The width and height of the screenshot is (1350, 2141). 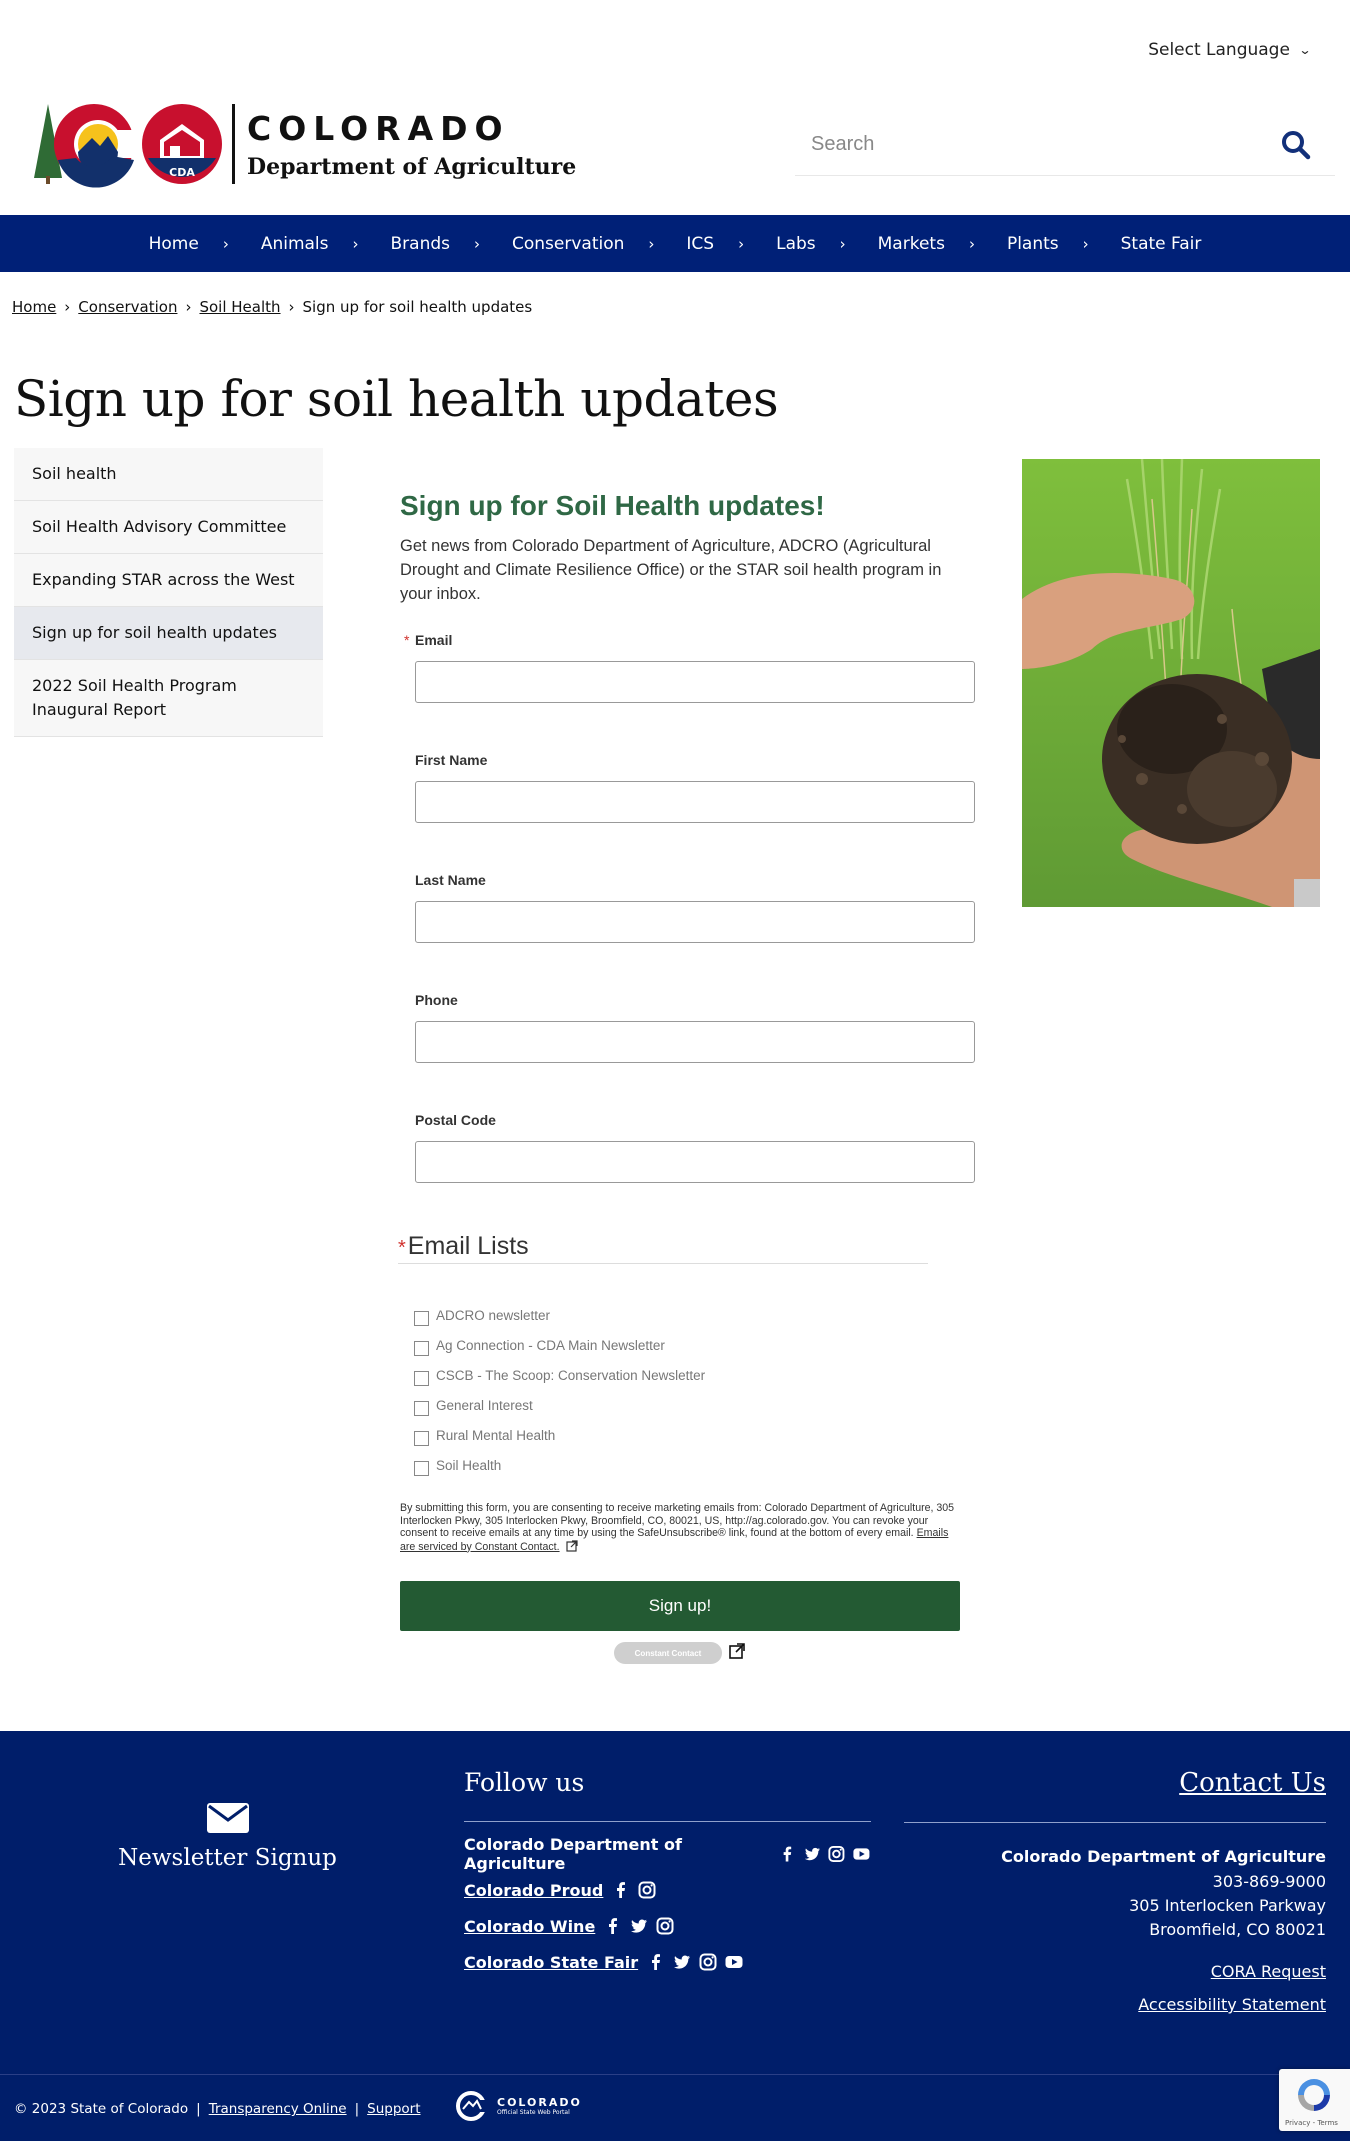 What do you see at coordinates (695, 802) in the screenshot?
I see `field-input-first-name` at bounding box center [695, 802].